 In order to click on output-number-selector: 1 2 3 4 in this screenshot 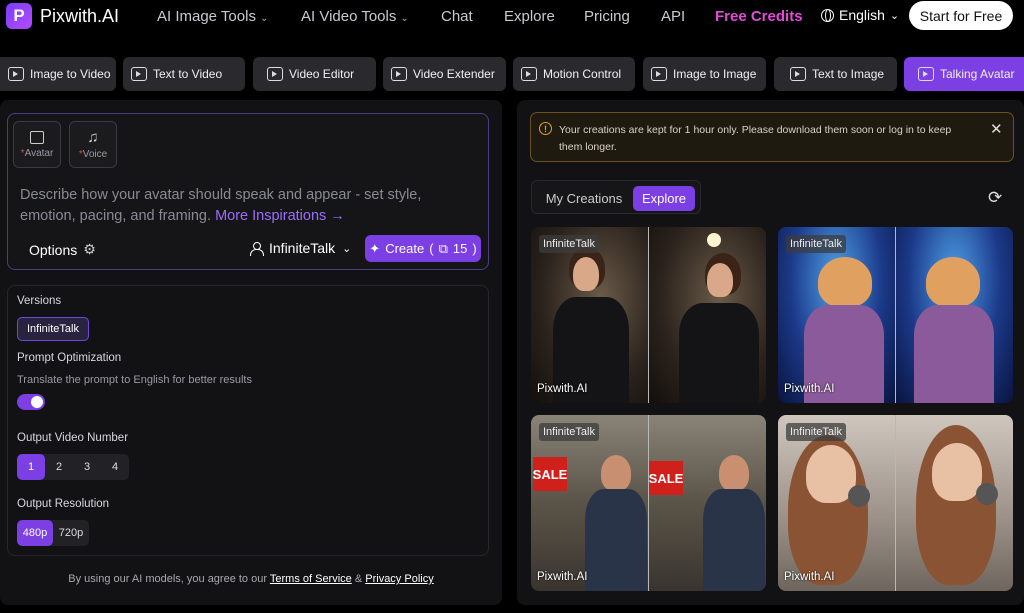, I will do `click(73, 467)`.